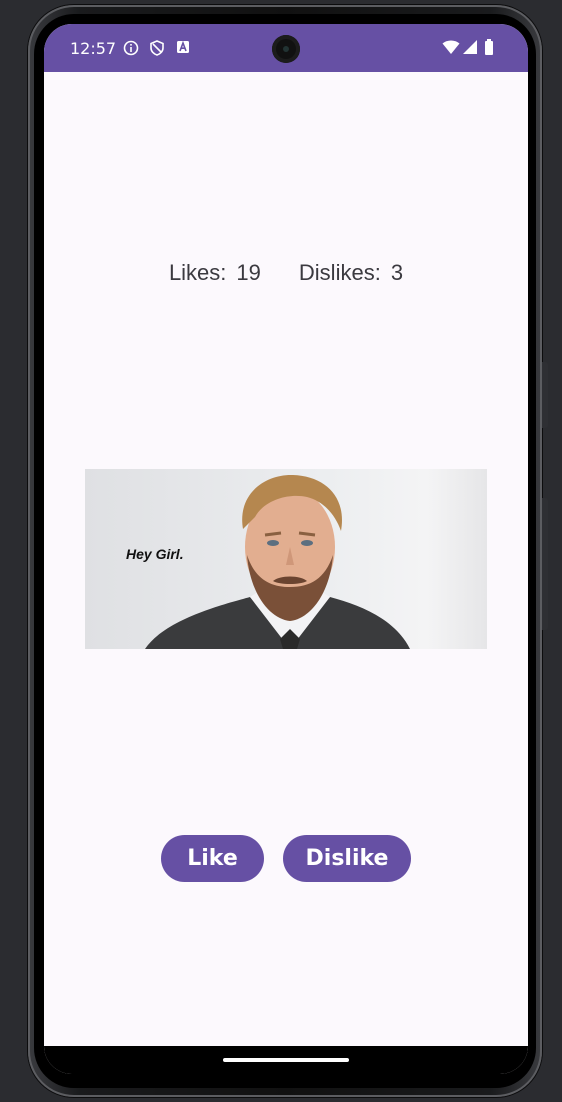  I want to click on portrait-illustration, so click(277, 561).